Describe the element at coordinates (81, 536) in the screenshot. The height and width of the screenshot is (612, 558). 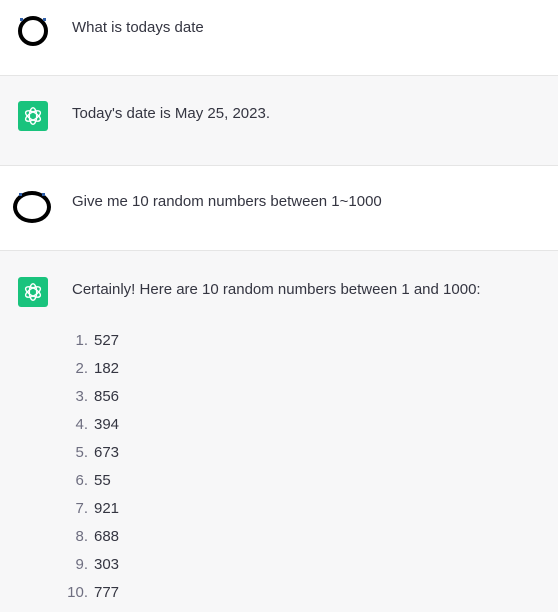
I see `list-index: 8.` at that location.